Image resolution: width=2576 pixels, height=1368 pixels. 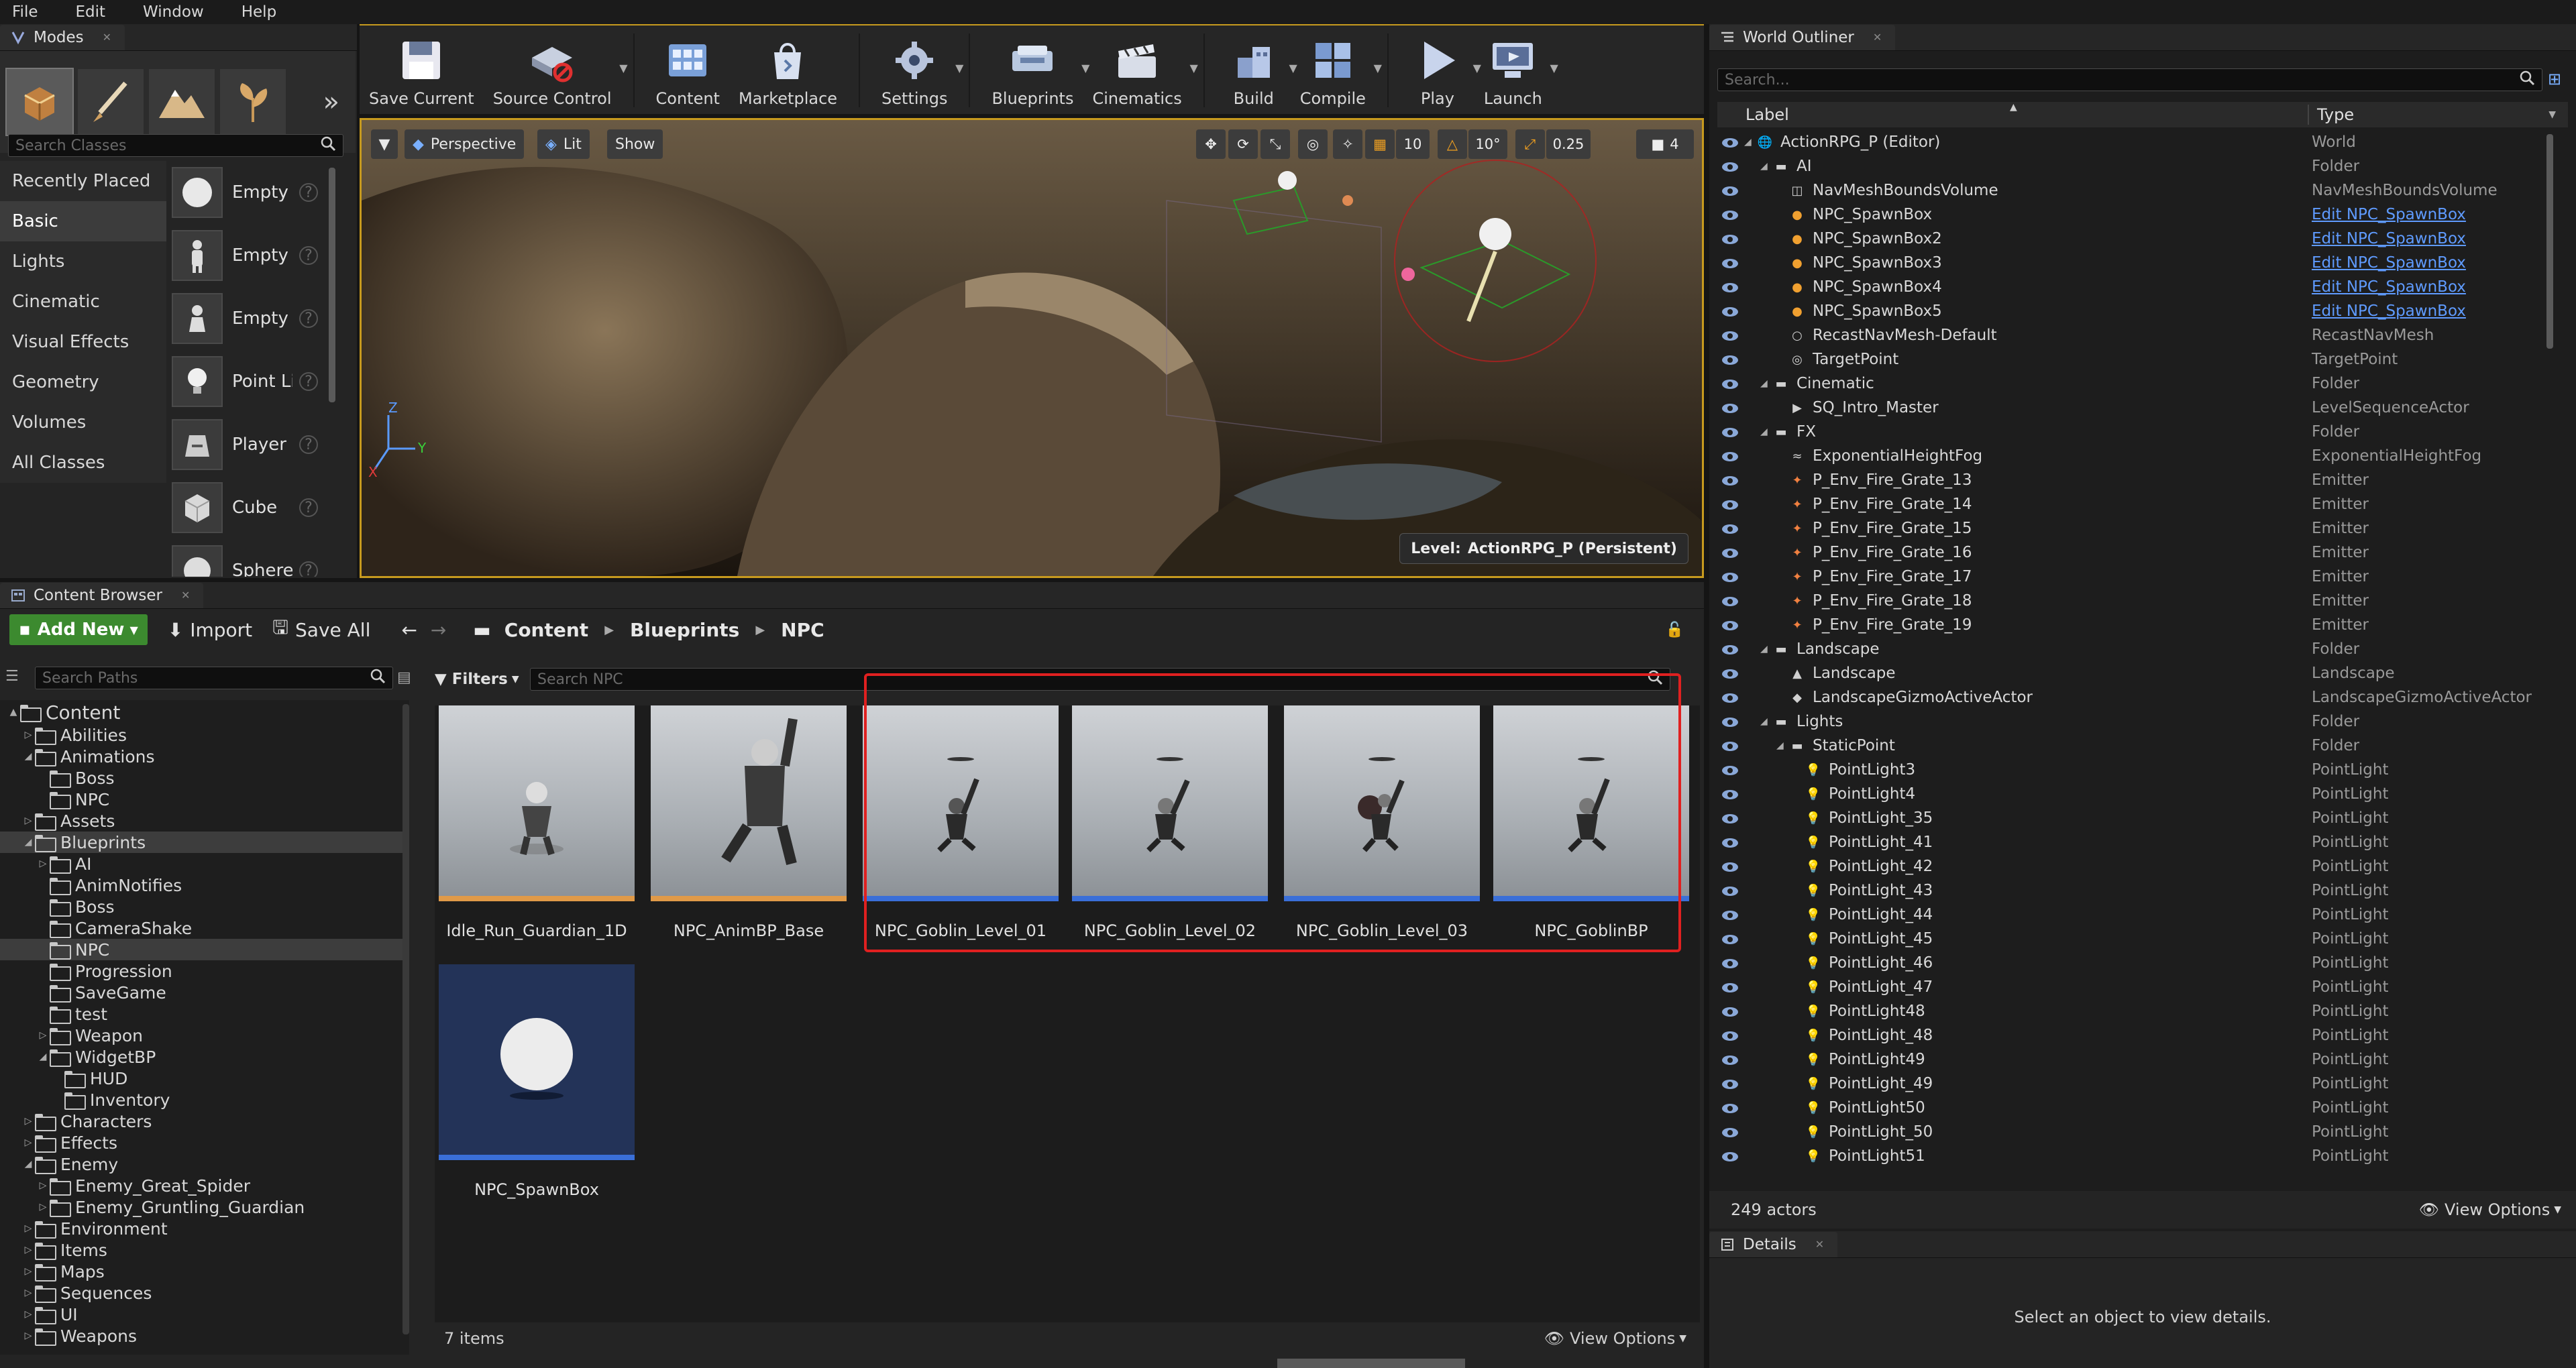 What do you see at coordinates (204, 1336) in the screenshot?
I see `tree-folder-item: ▷ Weapons` at bounding box center [204, 1336].